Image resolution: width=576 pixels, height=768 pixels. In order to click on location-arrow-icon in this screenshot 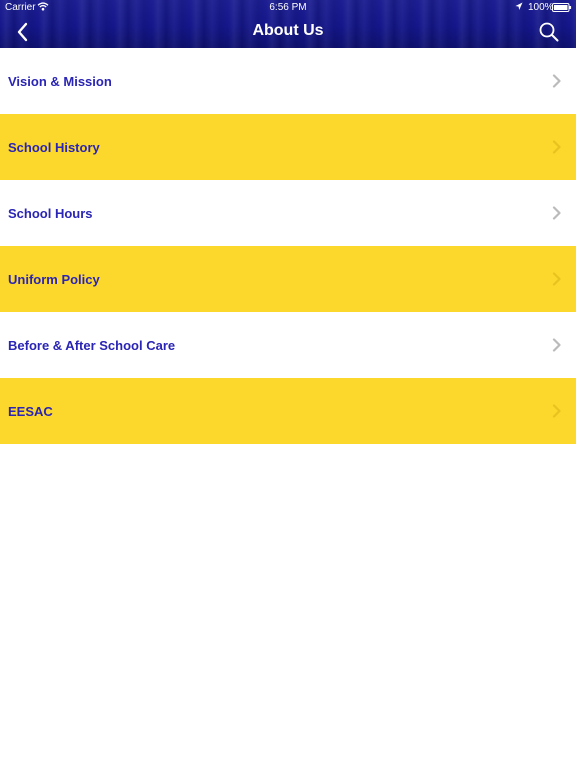, I will do `click(519, 8)`.